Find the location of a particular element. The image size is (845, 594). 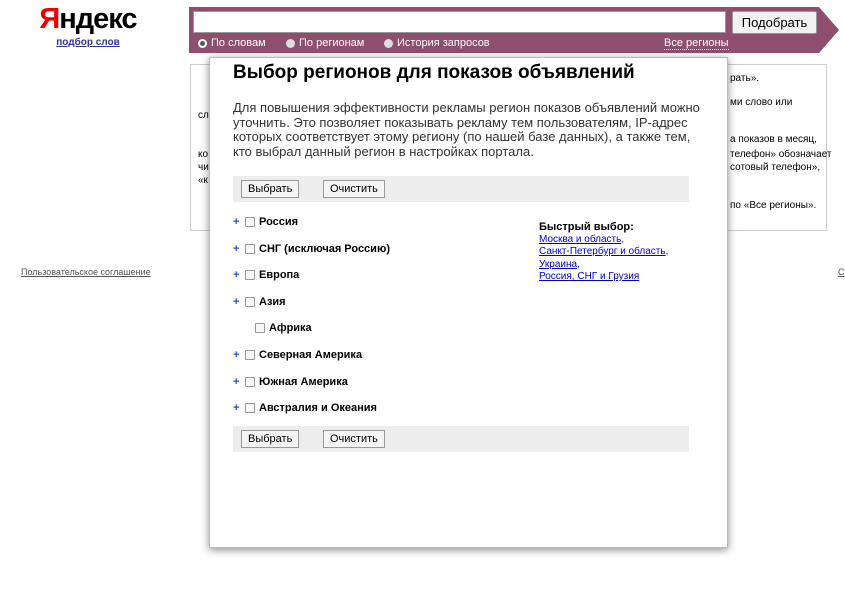

mode-label: По регионам is located at coordinates (332, 43).